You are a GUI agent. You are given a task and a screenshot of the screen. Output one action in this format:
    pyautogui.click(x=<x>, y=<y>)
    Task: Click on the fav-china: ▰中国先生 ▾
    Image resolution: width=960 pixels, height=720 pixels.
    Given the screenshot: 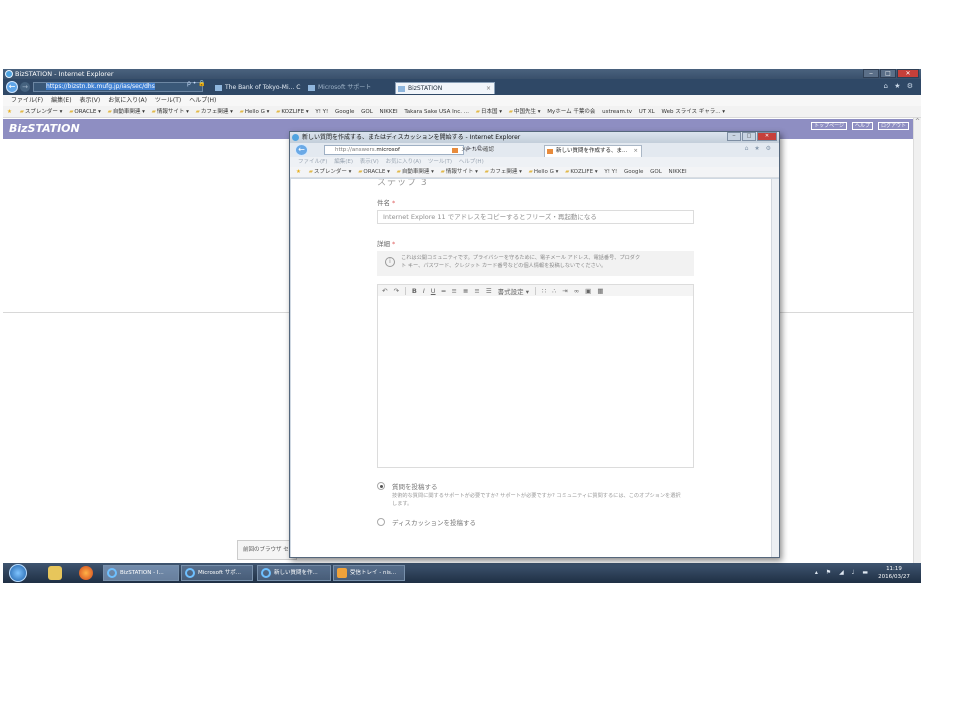 What is the action you would take?
    pyautogui.click(x=525, y=112)
    